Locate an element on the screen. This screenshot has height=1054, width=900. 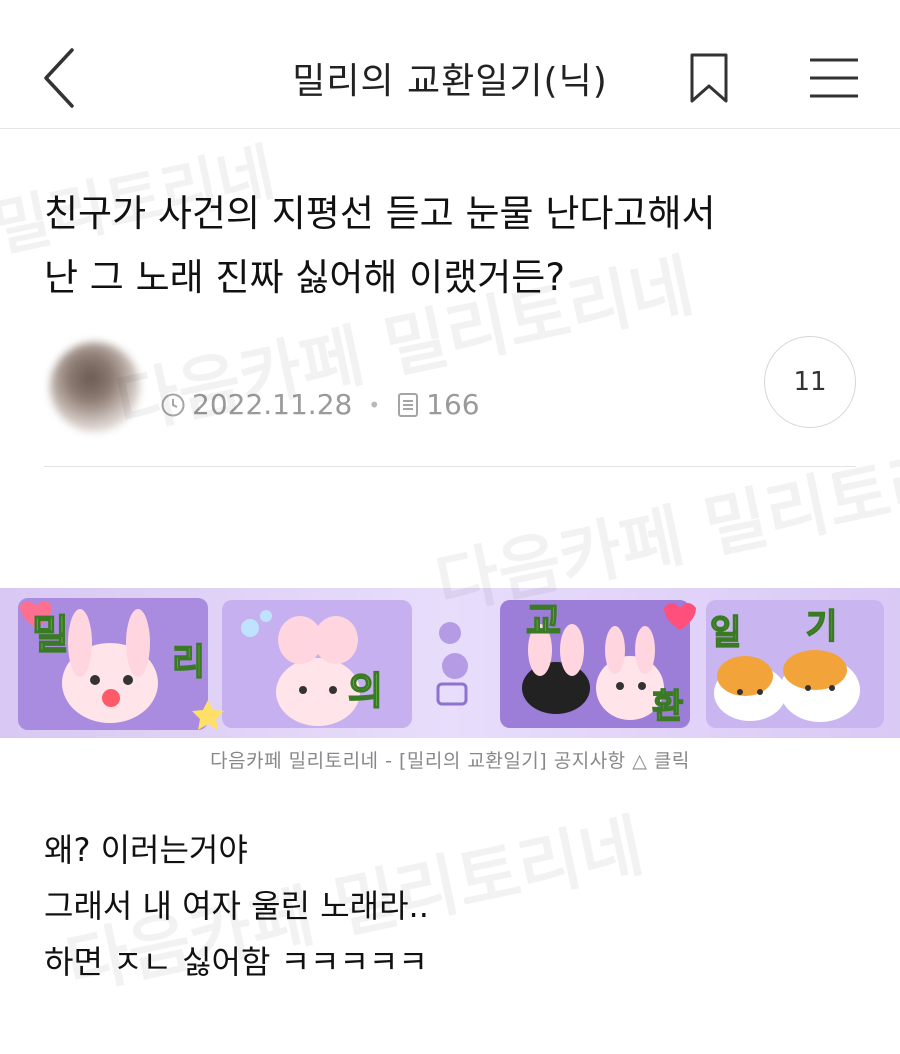
menu-button is located at coordinates (834, 78).